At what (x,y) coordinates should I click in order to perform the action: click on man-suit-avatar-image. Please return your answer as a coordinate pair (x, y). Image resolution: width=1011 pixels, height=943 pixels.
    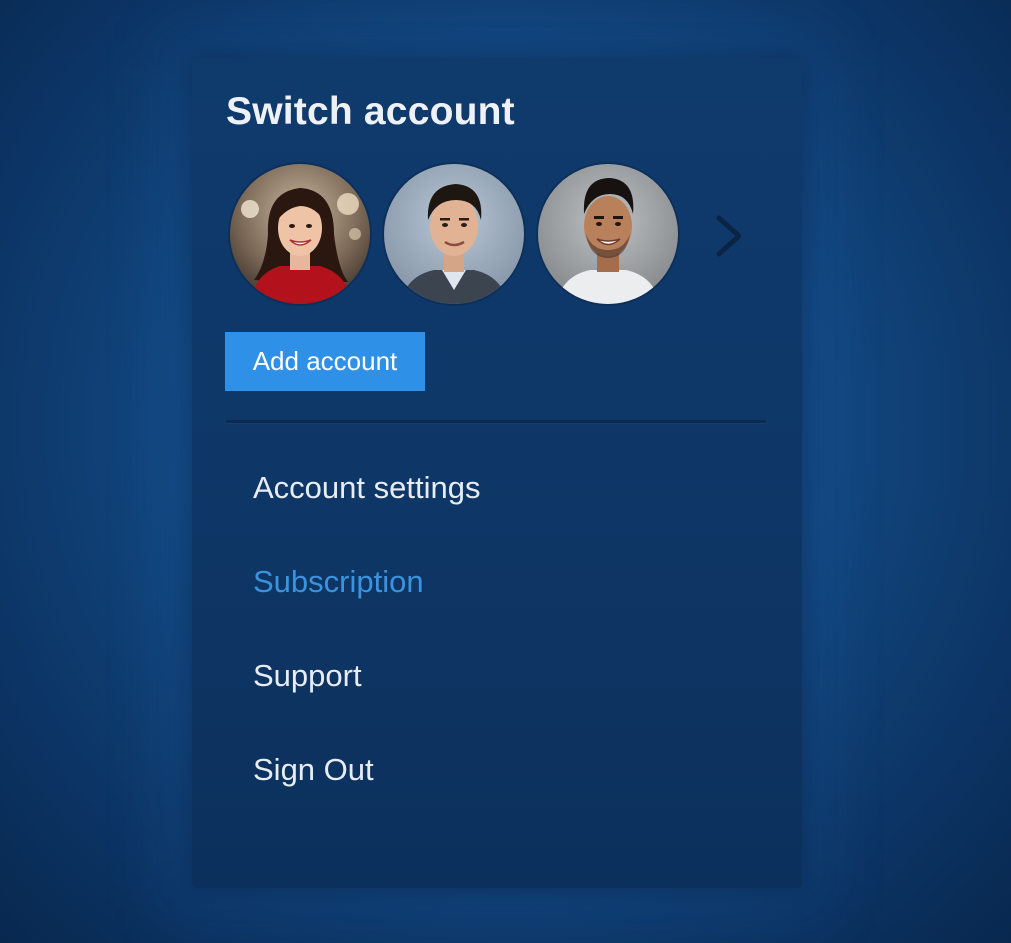
    Looking at the image, I should click on (454, 234).